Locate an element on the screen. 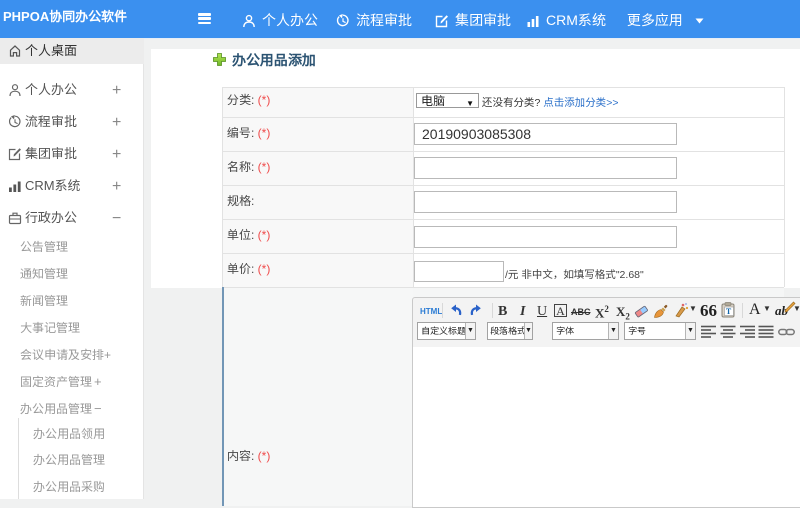 The height and width of the screenshot is (508, 800). svg-text: T is located at coordinates (729, 311).